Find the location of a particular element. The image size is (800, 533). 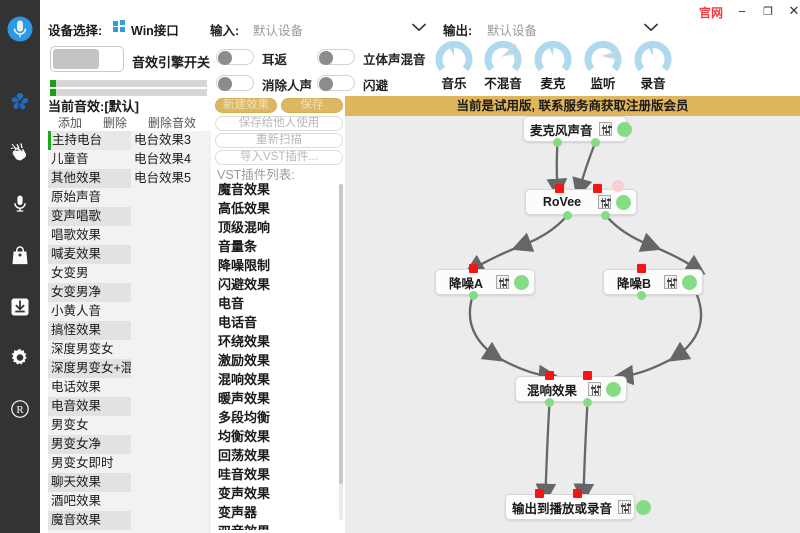

vst-list-item: 均衡效果 is located at coordinates (279, 436).